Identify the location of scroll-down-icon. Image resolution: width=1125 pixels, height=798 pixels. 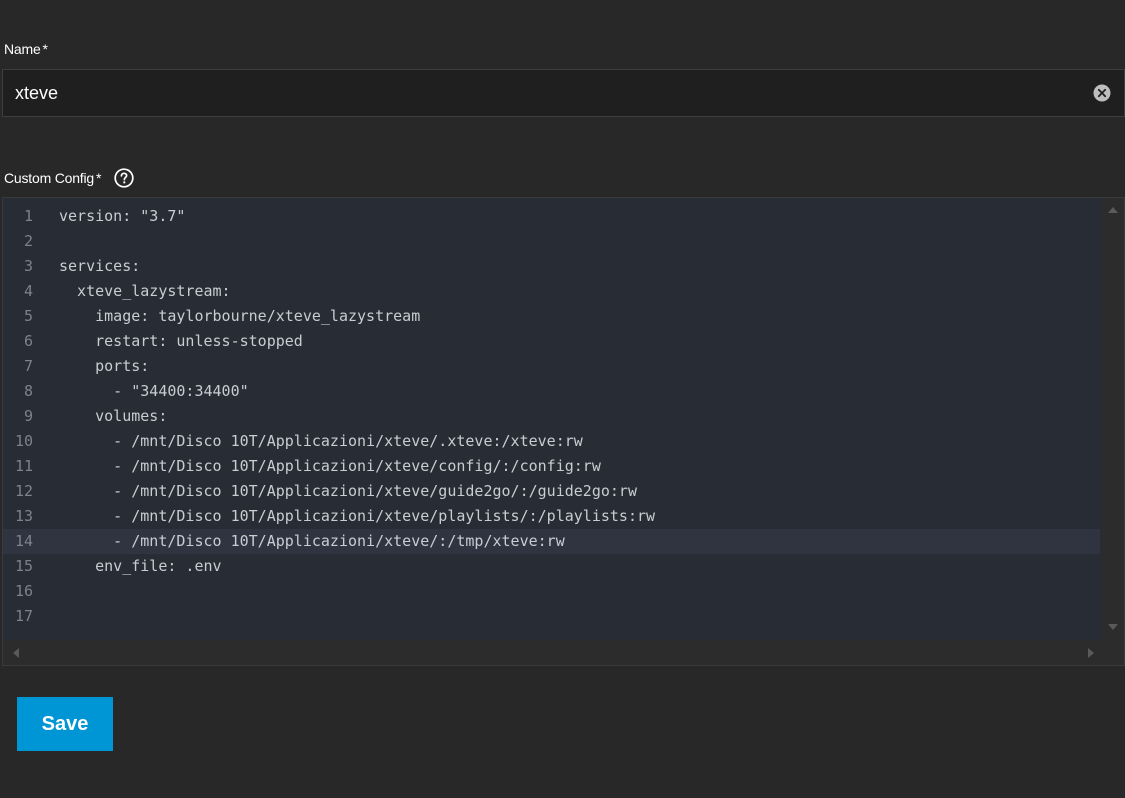
(1113, 627).